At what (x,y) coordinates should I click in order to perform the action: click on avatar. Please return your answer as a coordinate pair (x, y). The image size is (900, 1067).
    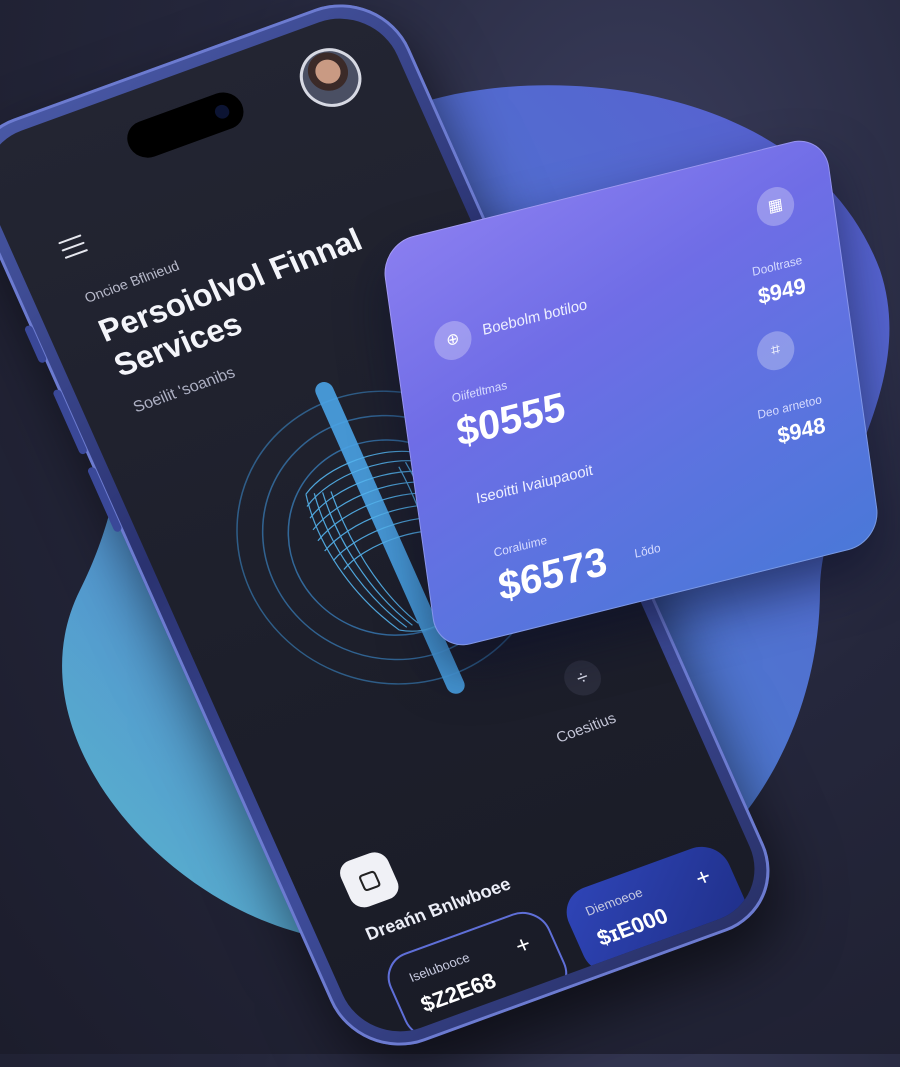
    Looking at the image, I should click on (331, 77).